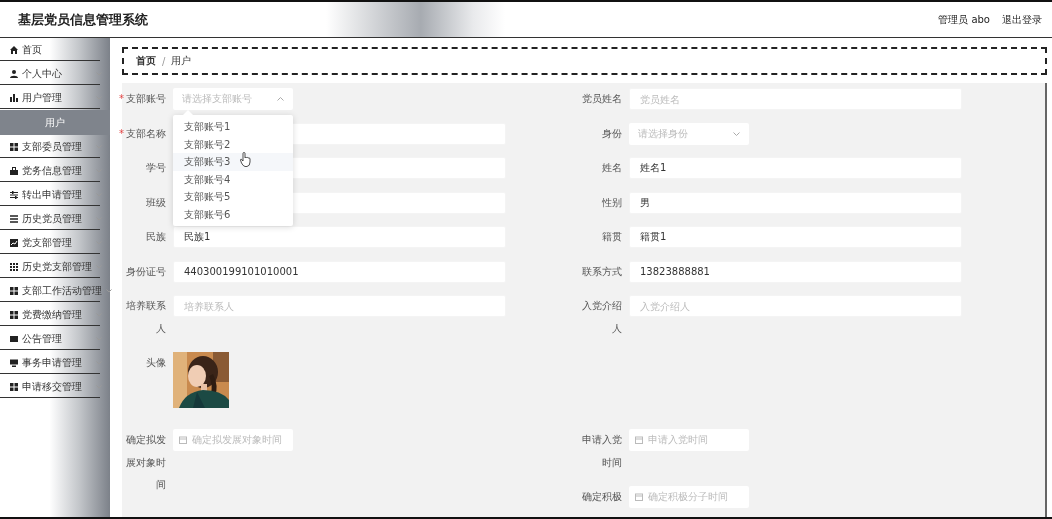  What do you see at coordinates (795, 168) in the screenshot?
I see `text-input: 姓名1` at bounding box center [795, 168].